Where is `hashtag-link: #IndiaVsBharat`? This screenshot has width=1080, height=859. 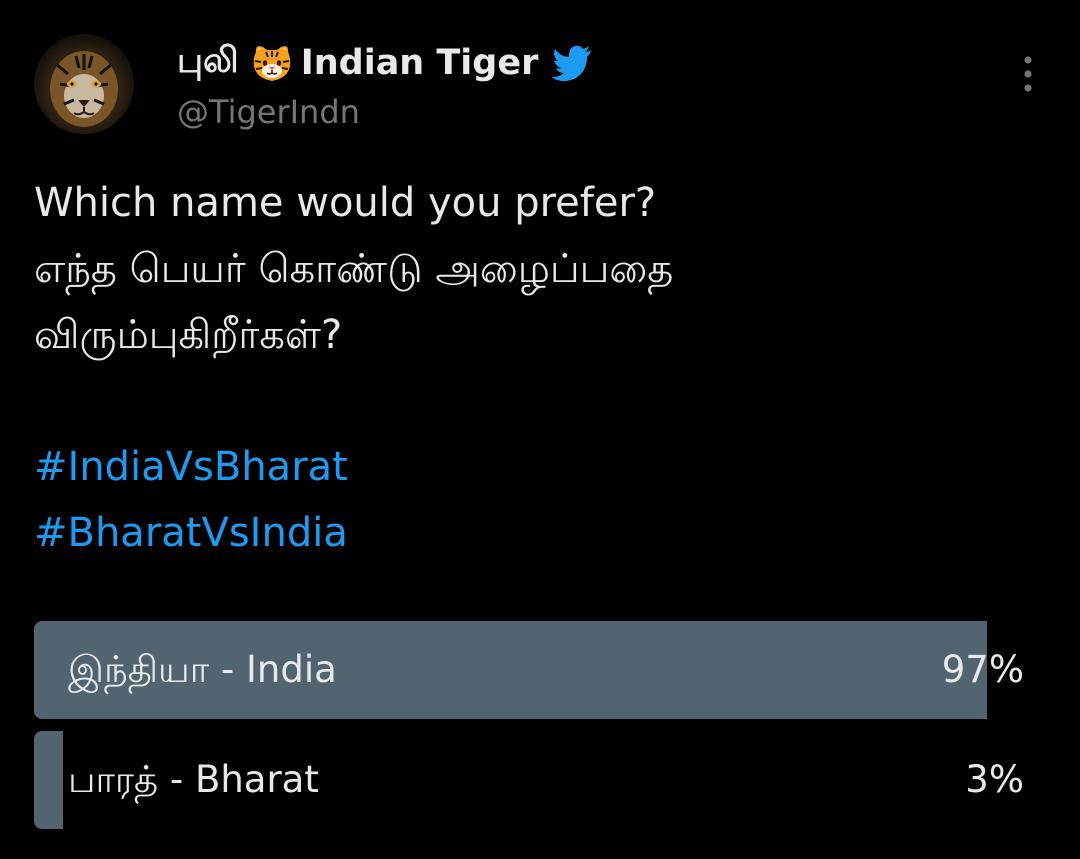
hashtag-link: #IndiaVsBharat is located at coordinates (539, 467).